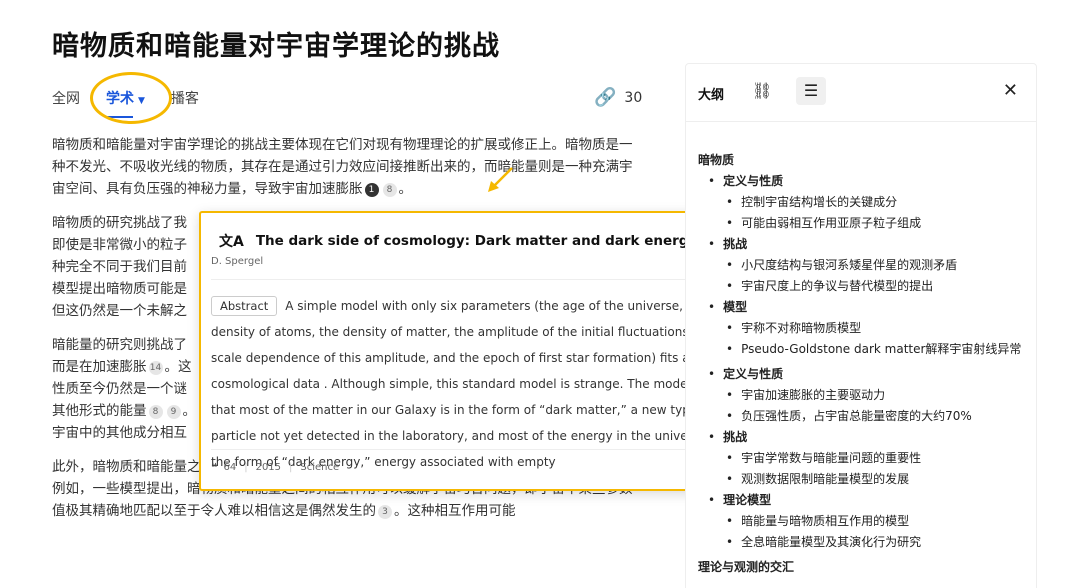 This screenshot has width=1080, height=588. What do you see at coordinates (385, 512) in the screenshot?
I see `citation-badge: 3` at bounding box center [385, 512].